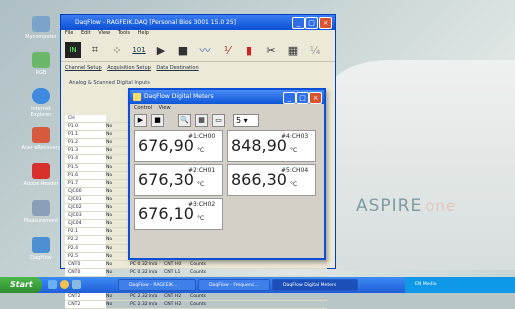  What do you see at coordinates (460, 285) in the screenshot?
I see `system-tray: EN Media` at bounding box center [460, 285].